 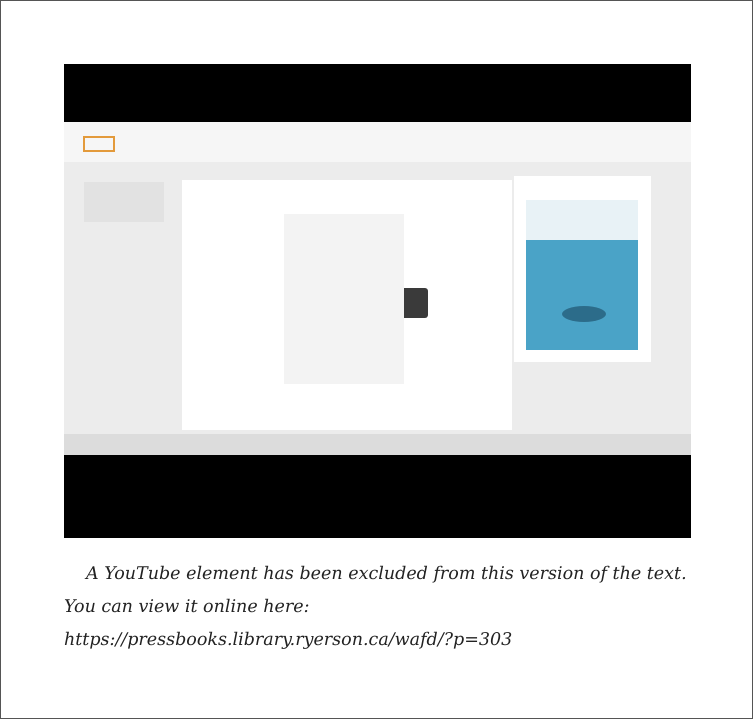 What do you see at coordinates (376, 591) in the screenshot?
I see `notice-text: A YouTube element has been excluded from this version of the text. You can view it online here:` at bounding box center [376, 591].